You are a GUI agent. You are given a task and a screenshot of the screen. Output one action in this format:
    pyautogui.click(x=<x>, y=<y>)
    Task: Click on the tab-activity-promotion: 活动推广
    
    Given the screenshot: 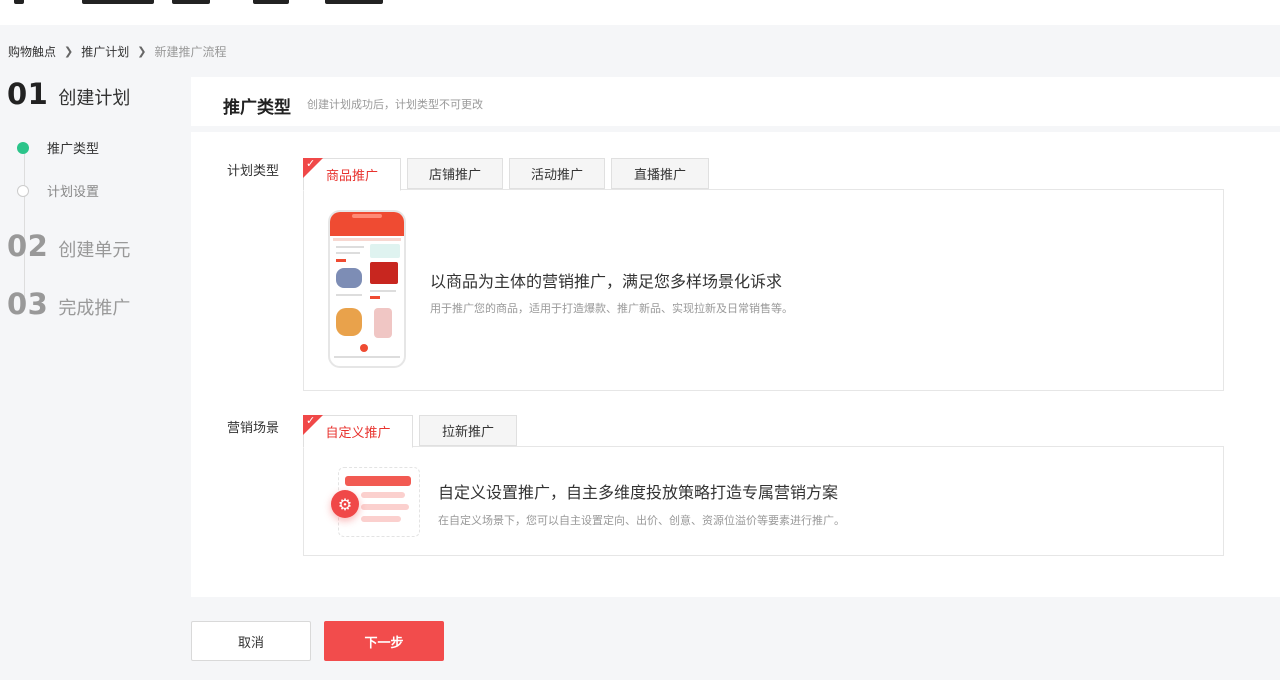 What is the action you would take?
    pyautogui.click(x=557, y=173)
    